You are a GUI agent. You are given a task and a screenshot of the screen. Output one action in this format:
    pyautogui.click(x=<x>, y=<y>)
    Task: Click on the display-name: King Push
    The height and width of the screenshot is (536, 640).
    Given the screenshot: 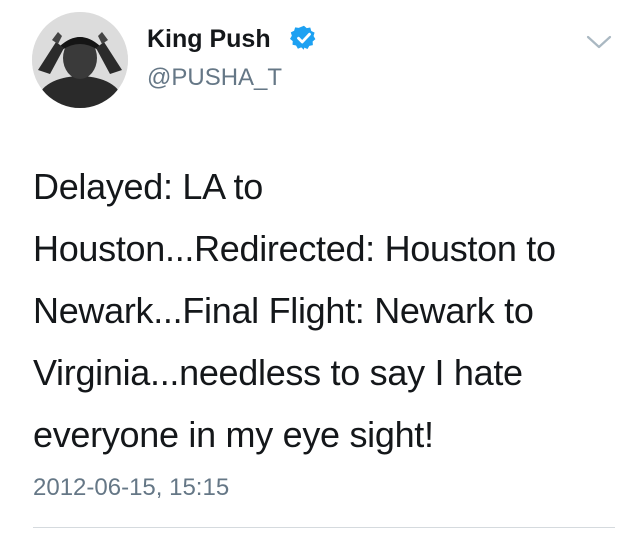 What is the action you would take?
    pyautogui.click(x=209, y=39)
    